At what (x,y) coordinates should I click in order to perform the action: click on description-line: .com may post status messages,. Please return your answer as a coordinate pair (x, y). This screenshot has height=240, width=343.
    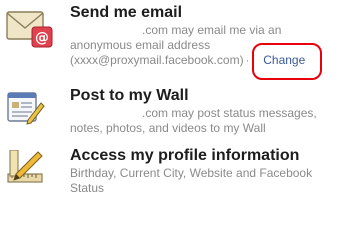
    Looking at the image, I should click on (229, 113).